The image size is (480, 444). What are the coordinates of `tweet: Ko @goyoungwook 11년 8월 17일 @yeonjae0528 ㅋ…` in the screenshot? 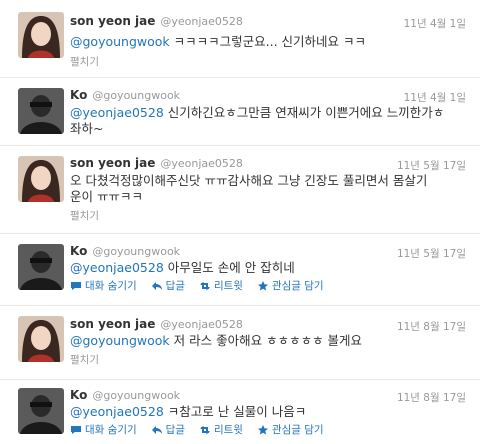 It's located at (240, 412).